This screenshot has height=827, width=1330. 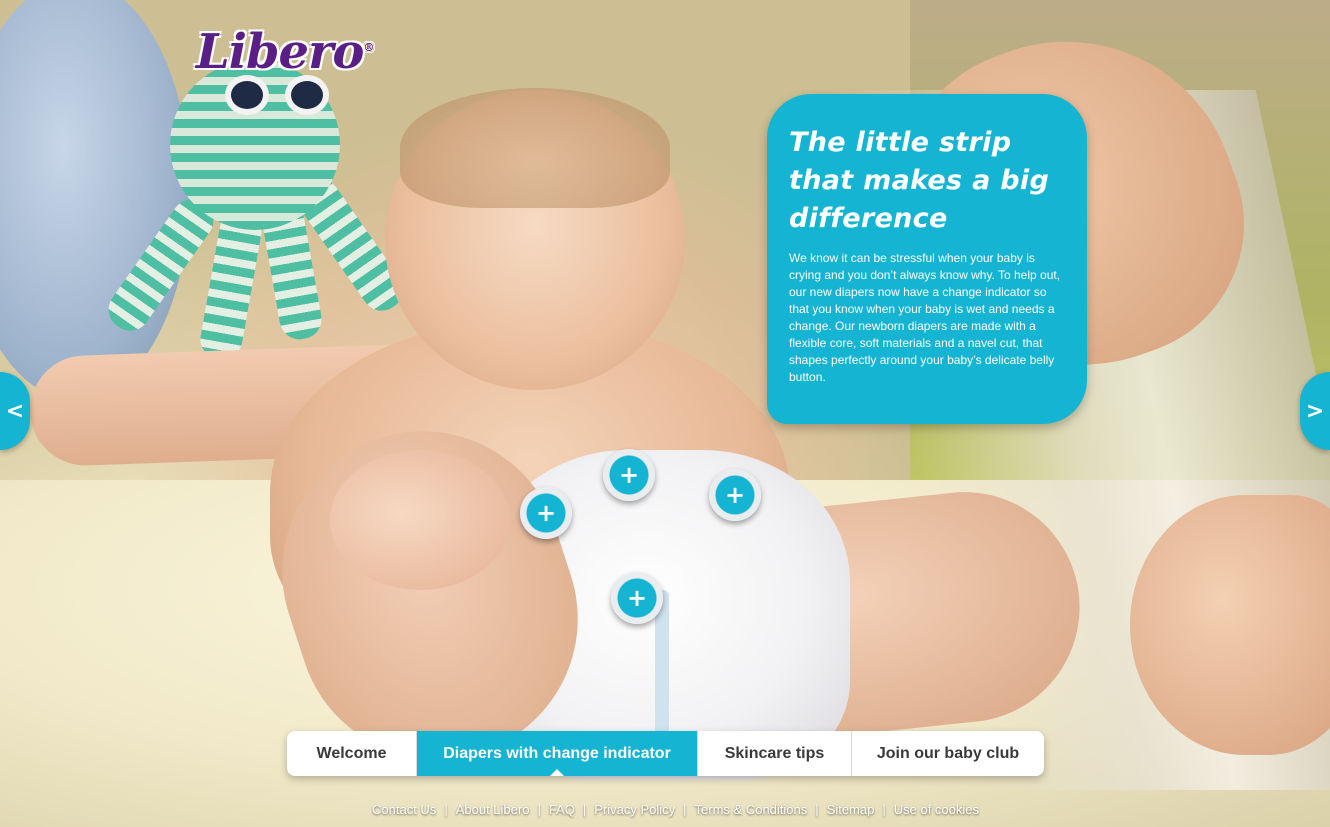 I want to click on footer-link-privacy-policy: Privacy Policy, so click(x=634, y=809).